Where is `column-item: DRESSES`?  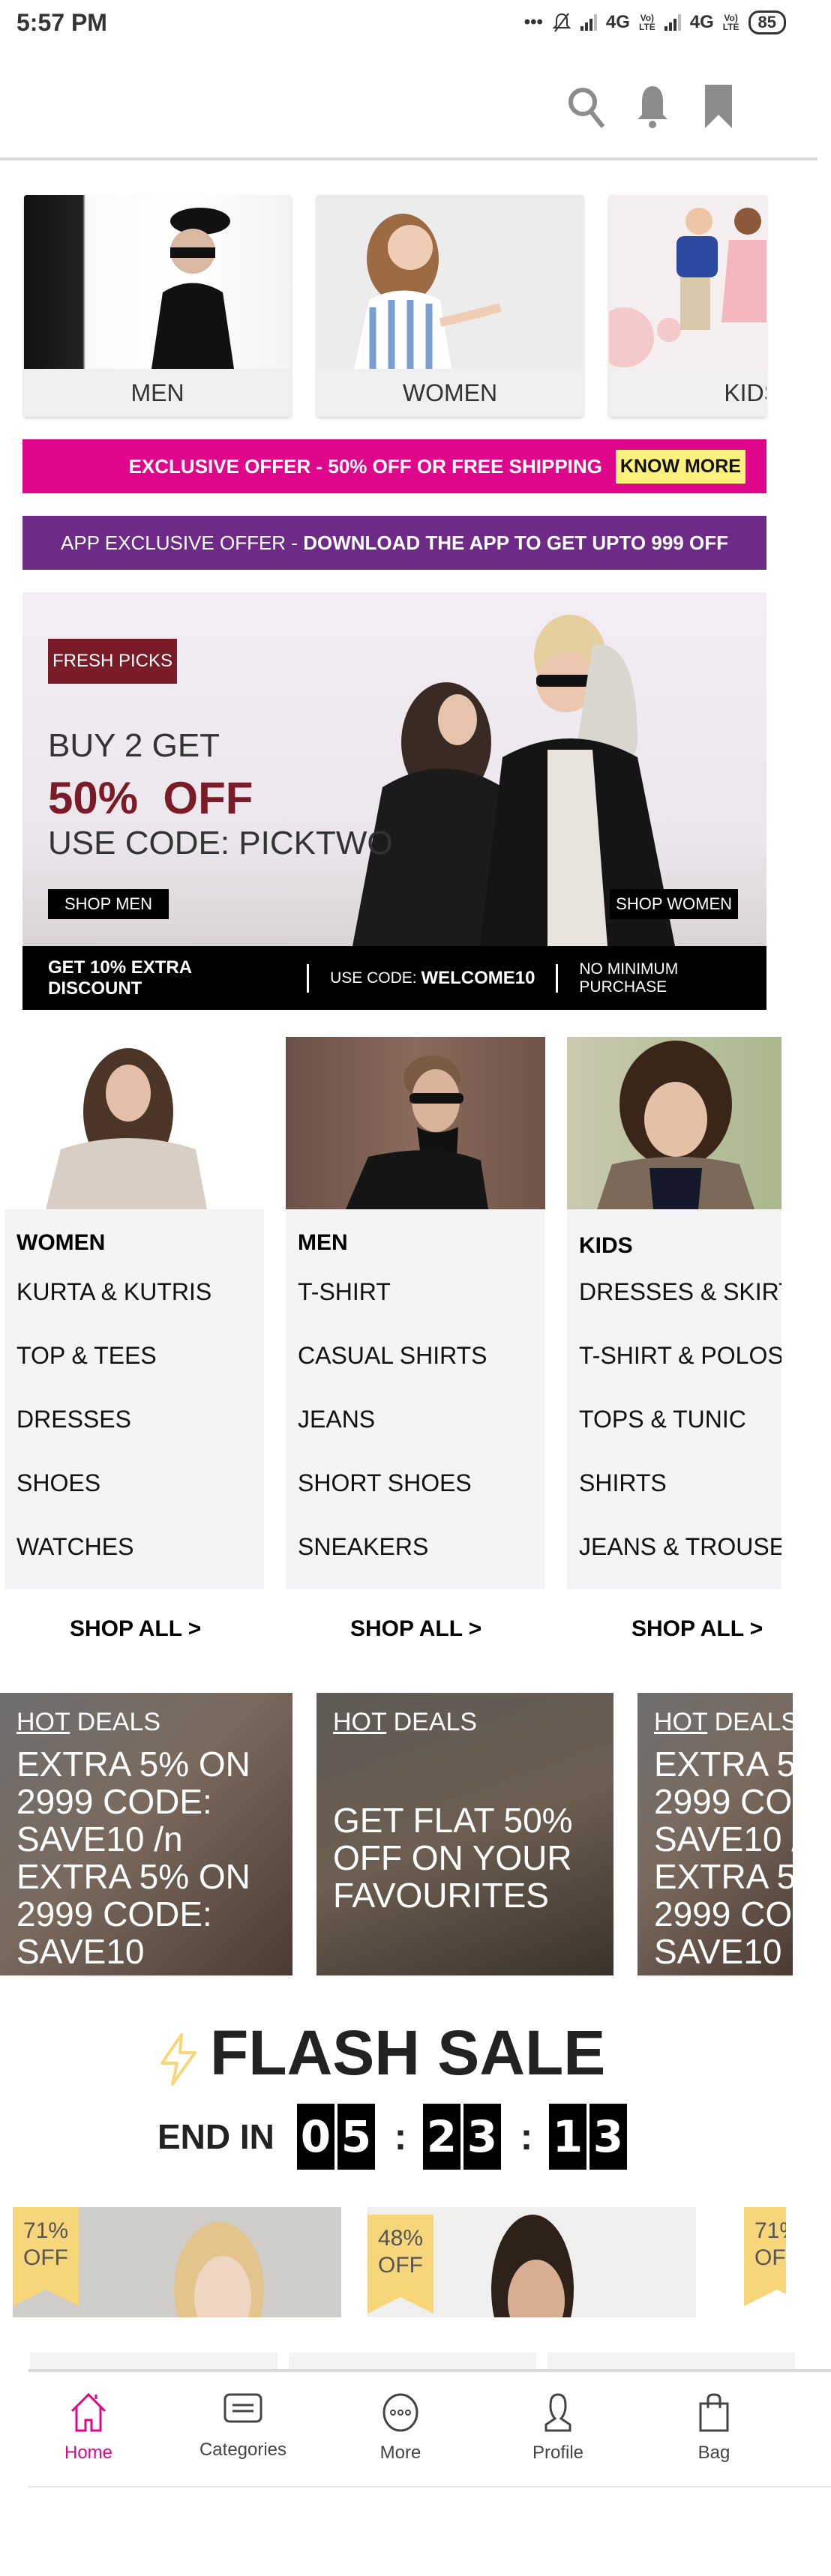
column-item: DRESSES is located at coordinates (73, 1419).